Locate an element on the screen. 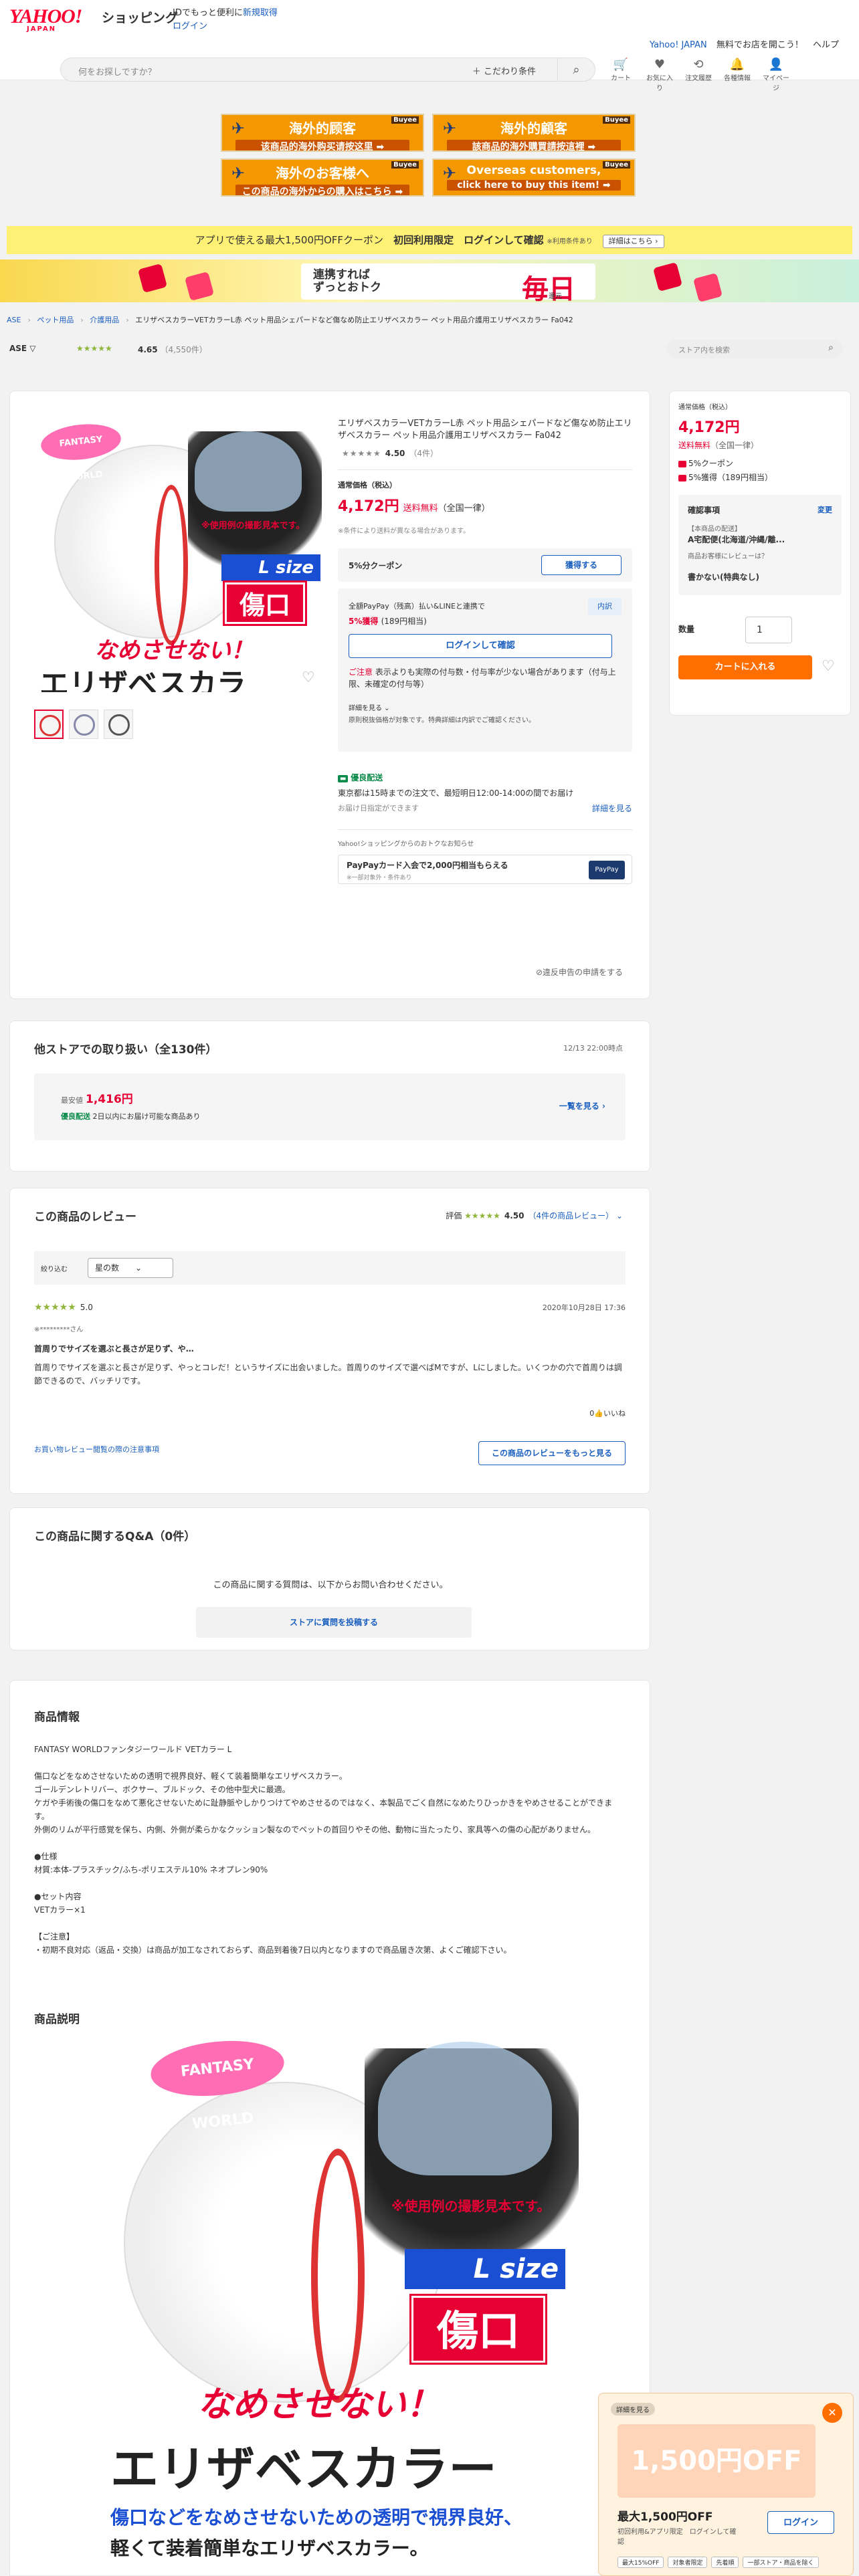  cart-icon: 🛒 is located at coordinates (621, 65).